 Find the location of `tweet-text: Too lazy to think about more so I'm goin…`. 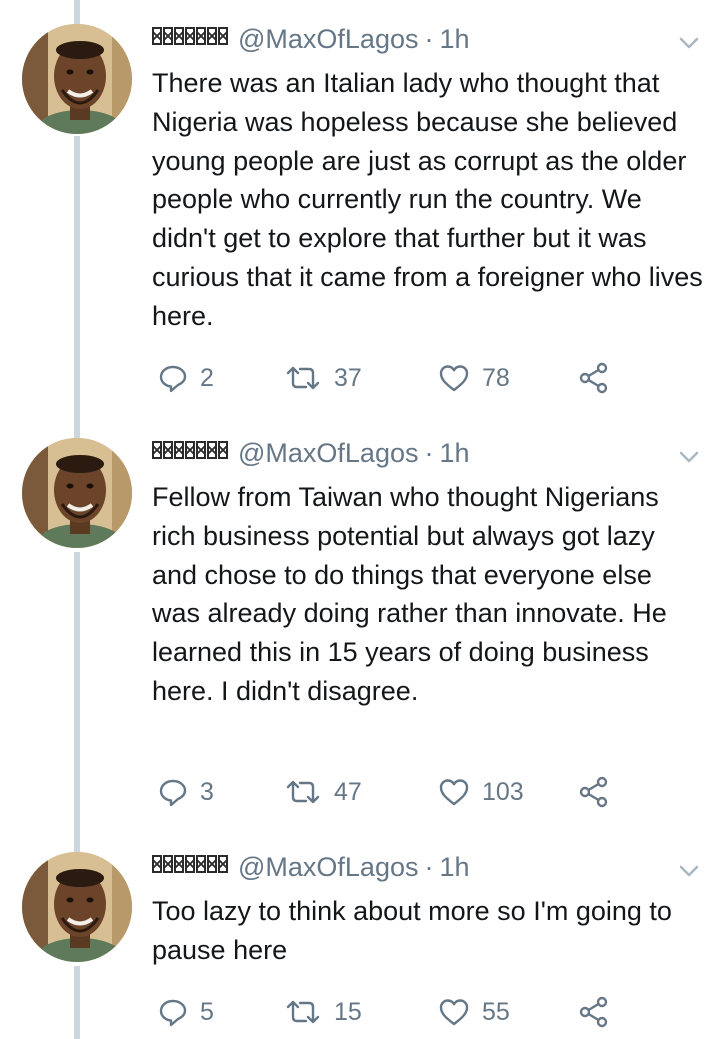

tweet-text: Too lazy to think about more so I'm goin… is located at coordinates (412, 930).